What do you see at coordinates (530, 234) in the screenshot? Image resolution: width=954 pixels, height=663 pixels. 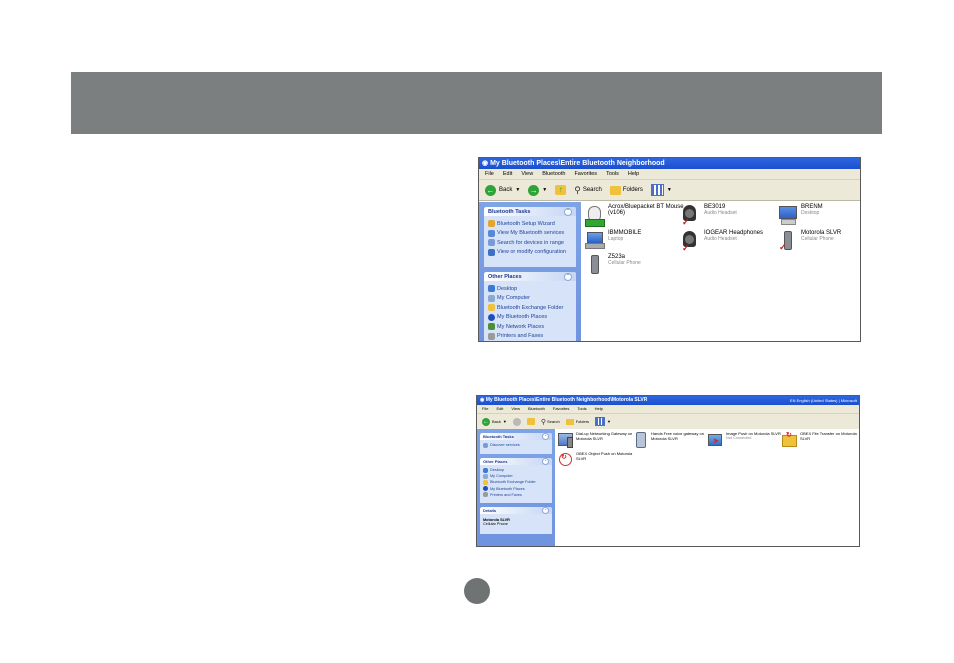 I see `task-view-services: View My Bluetooth services` at bounding box center [530, 234].